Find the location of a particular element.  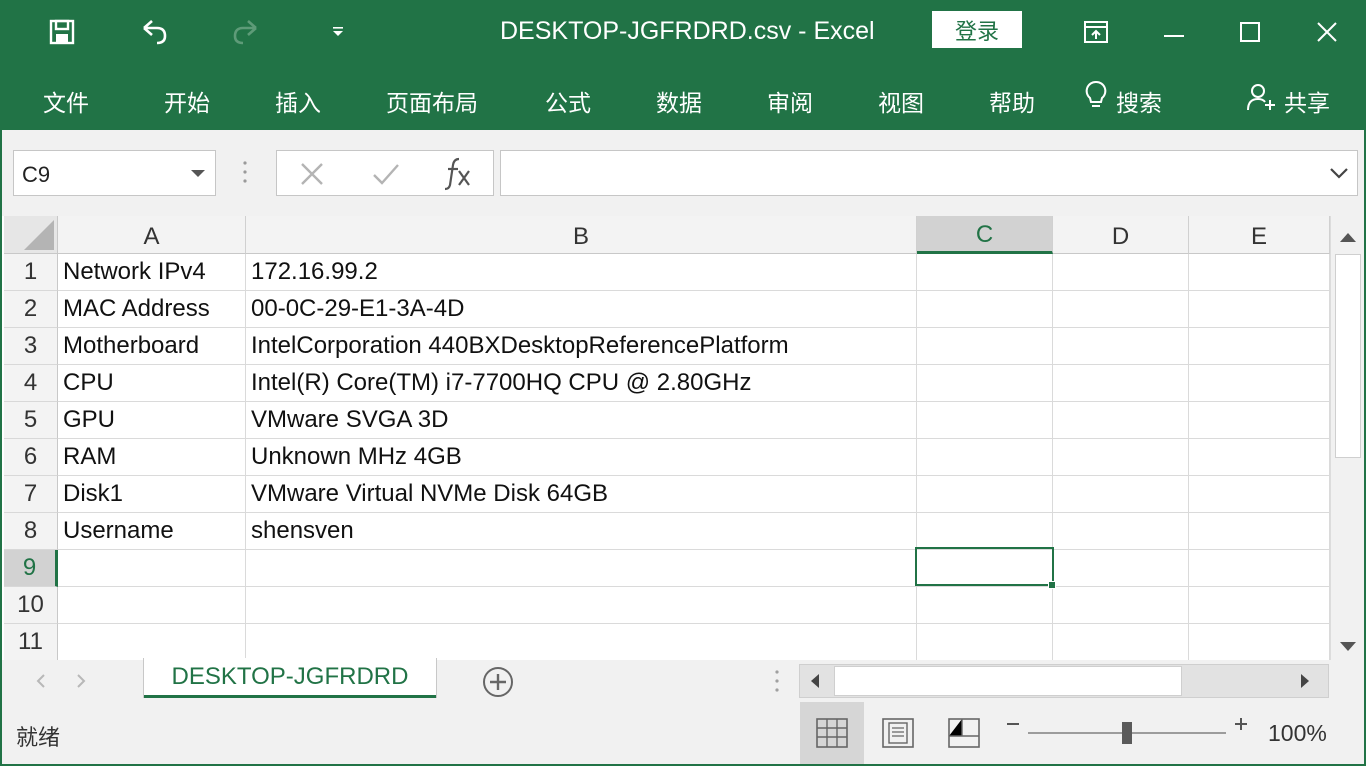

cell-a10 is located at coordinates (152, 605).